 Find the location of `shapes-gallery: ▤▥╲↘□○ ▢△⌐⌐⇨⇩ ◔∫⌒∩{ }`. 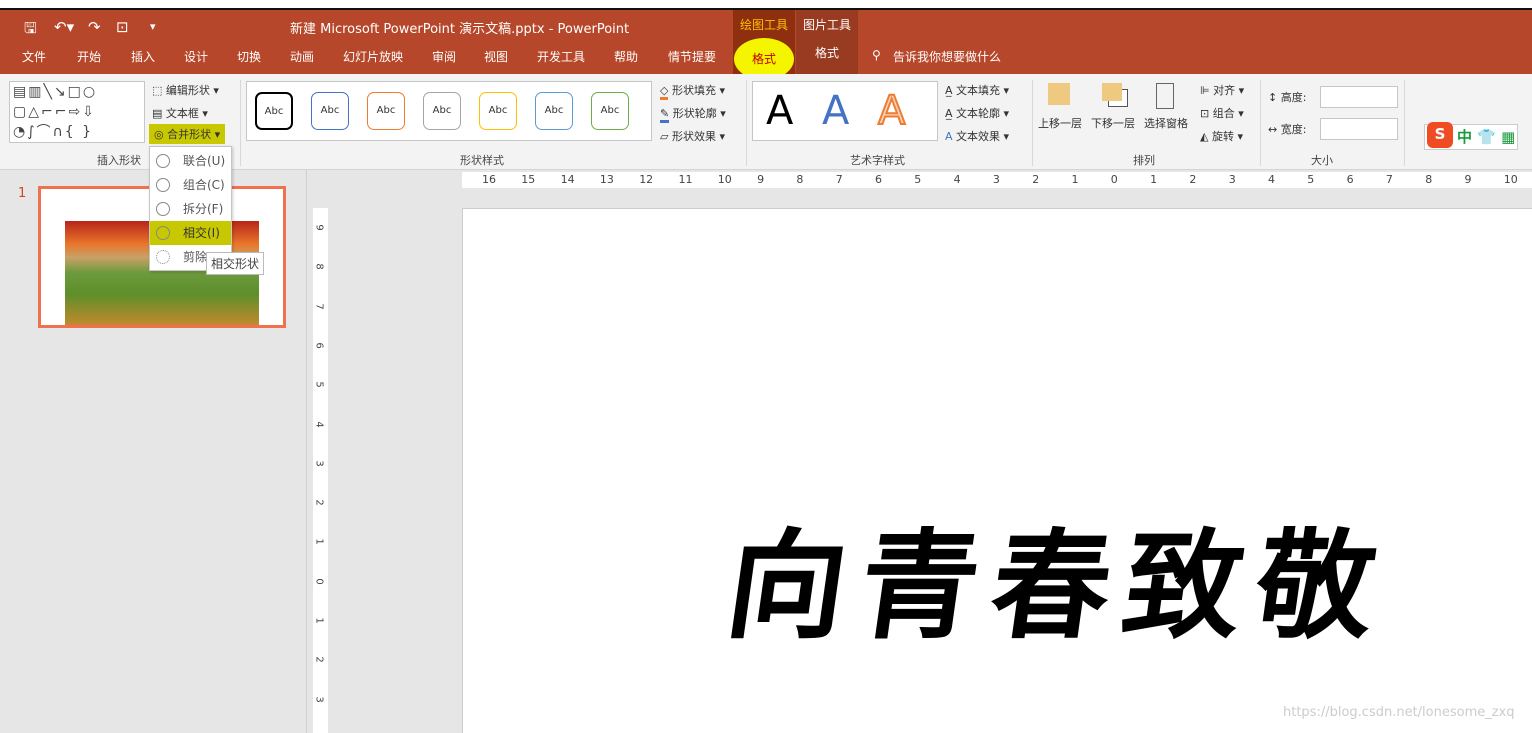

shapes-gallery: ▤▥╲↘□○ ▢△⌐⌐⇨⇩ ◔∫⌒∩{ } is located at coordinates (77, 112).